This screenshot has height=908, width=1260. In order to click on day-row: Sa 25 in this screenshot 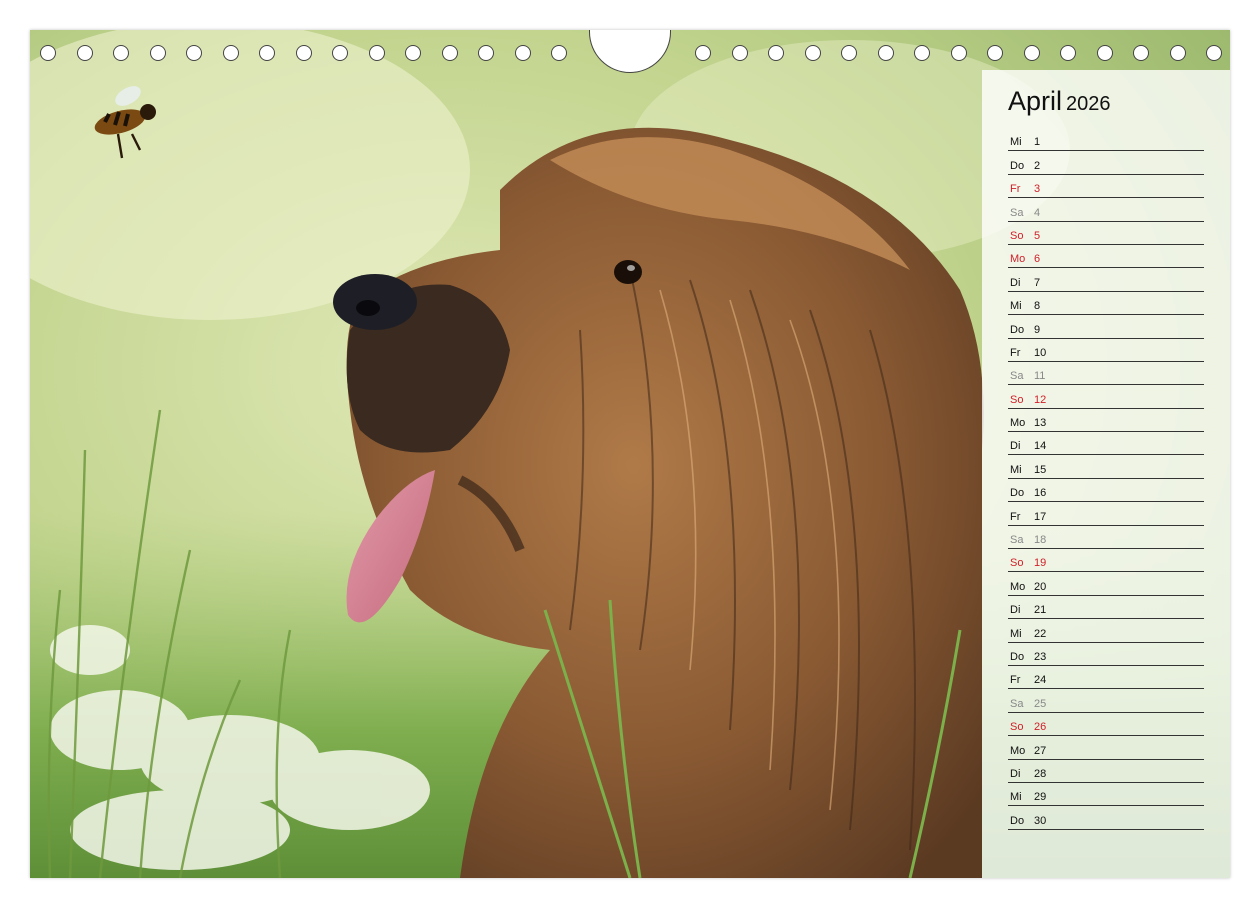, I will do `click(1106, 701)`.